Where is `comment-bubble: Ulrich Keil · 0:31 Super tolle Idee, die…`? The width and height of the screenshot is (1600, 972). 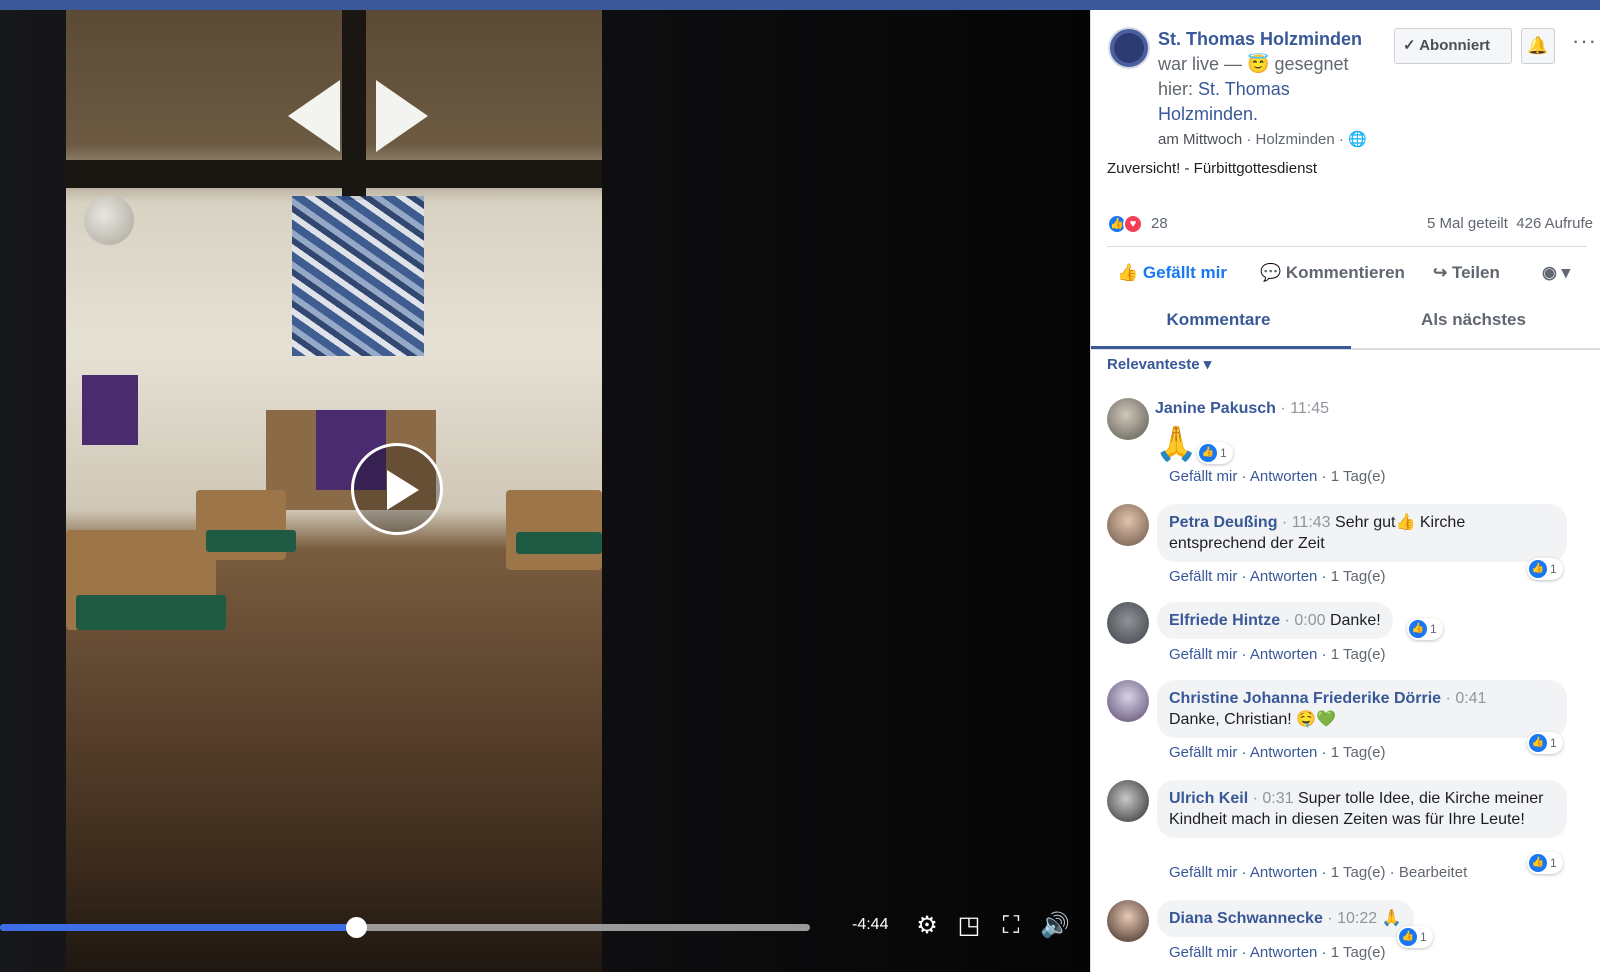 comment-bubble: Ulrich Keil · 0:31 Super tolle Idee, die… is located at coordinates (1362, 809).